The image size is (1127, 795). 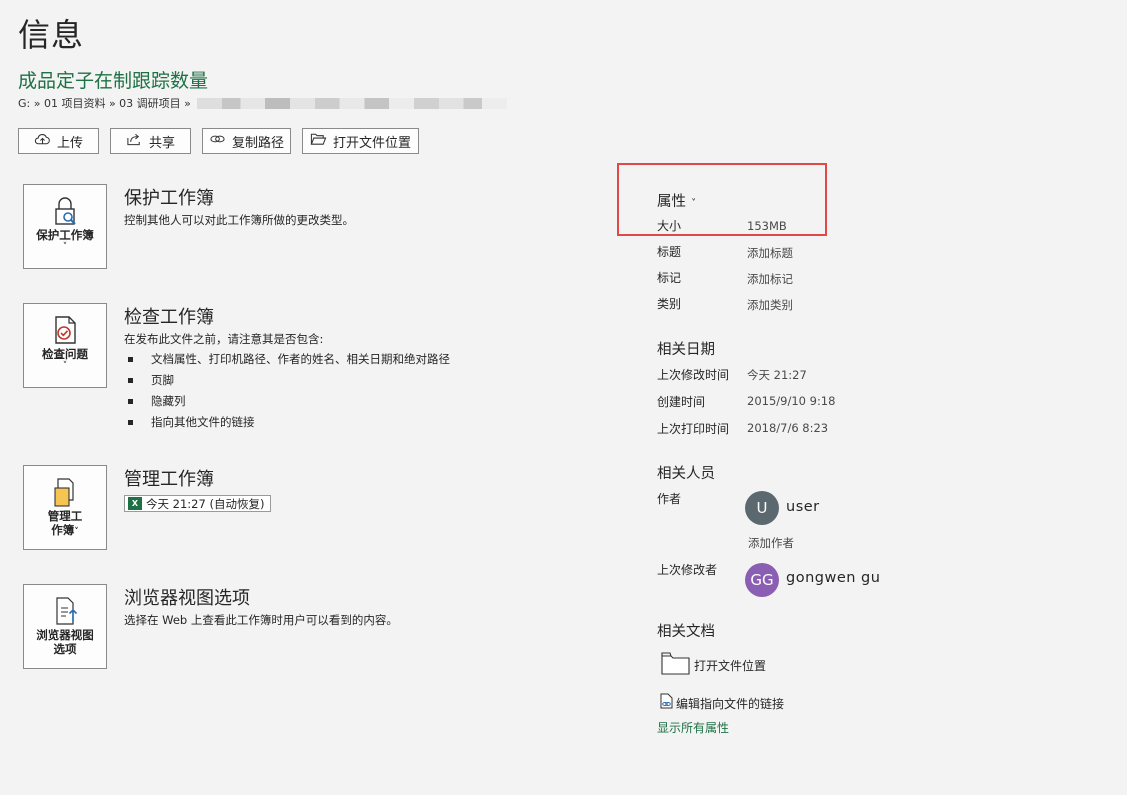 I want to click on edit-links-link: 编辑指向文件的链接, so click(x=722, y=703).